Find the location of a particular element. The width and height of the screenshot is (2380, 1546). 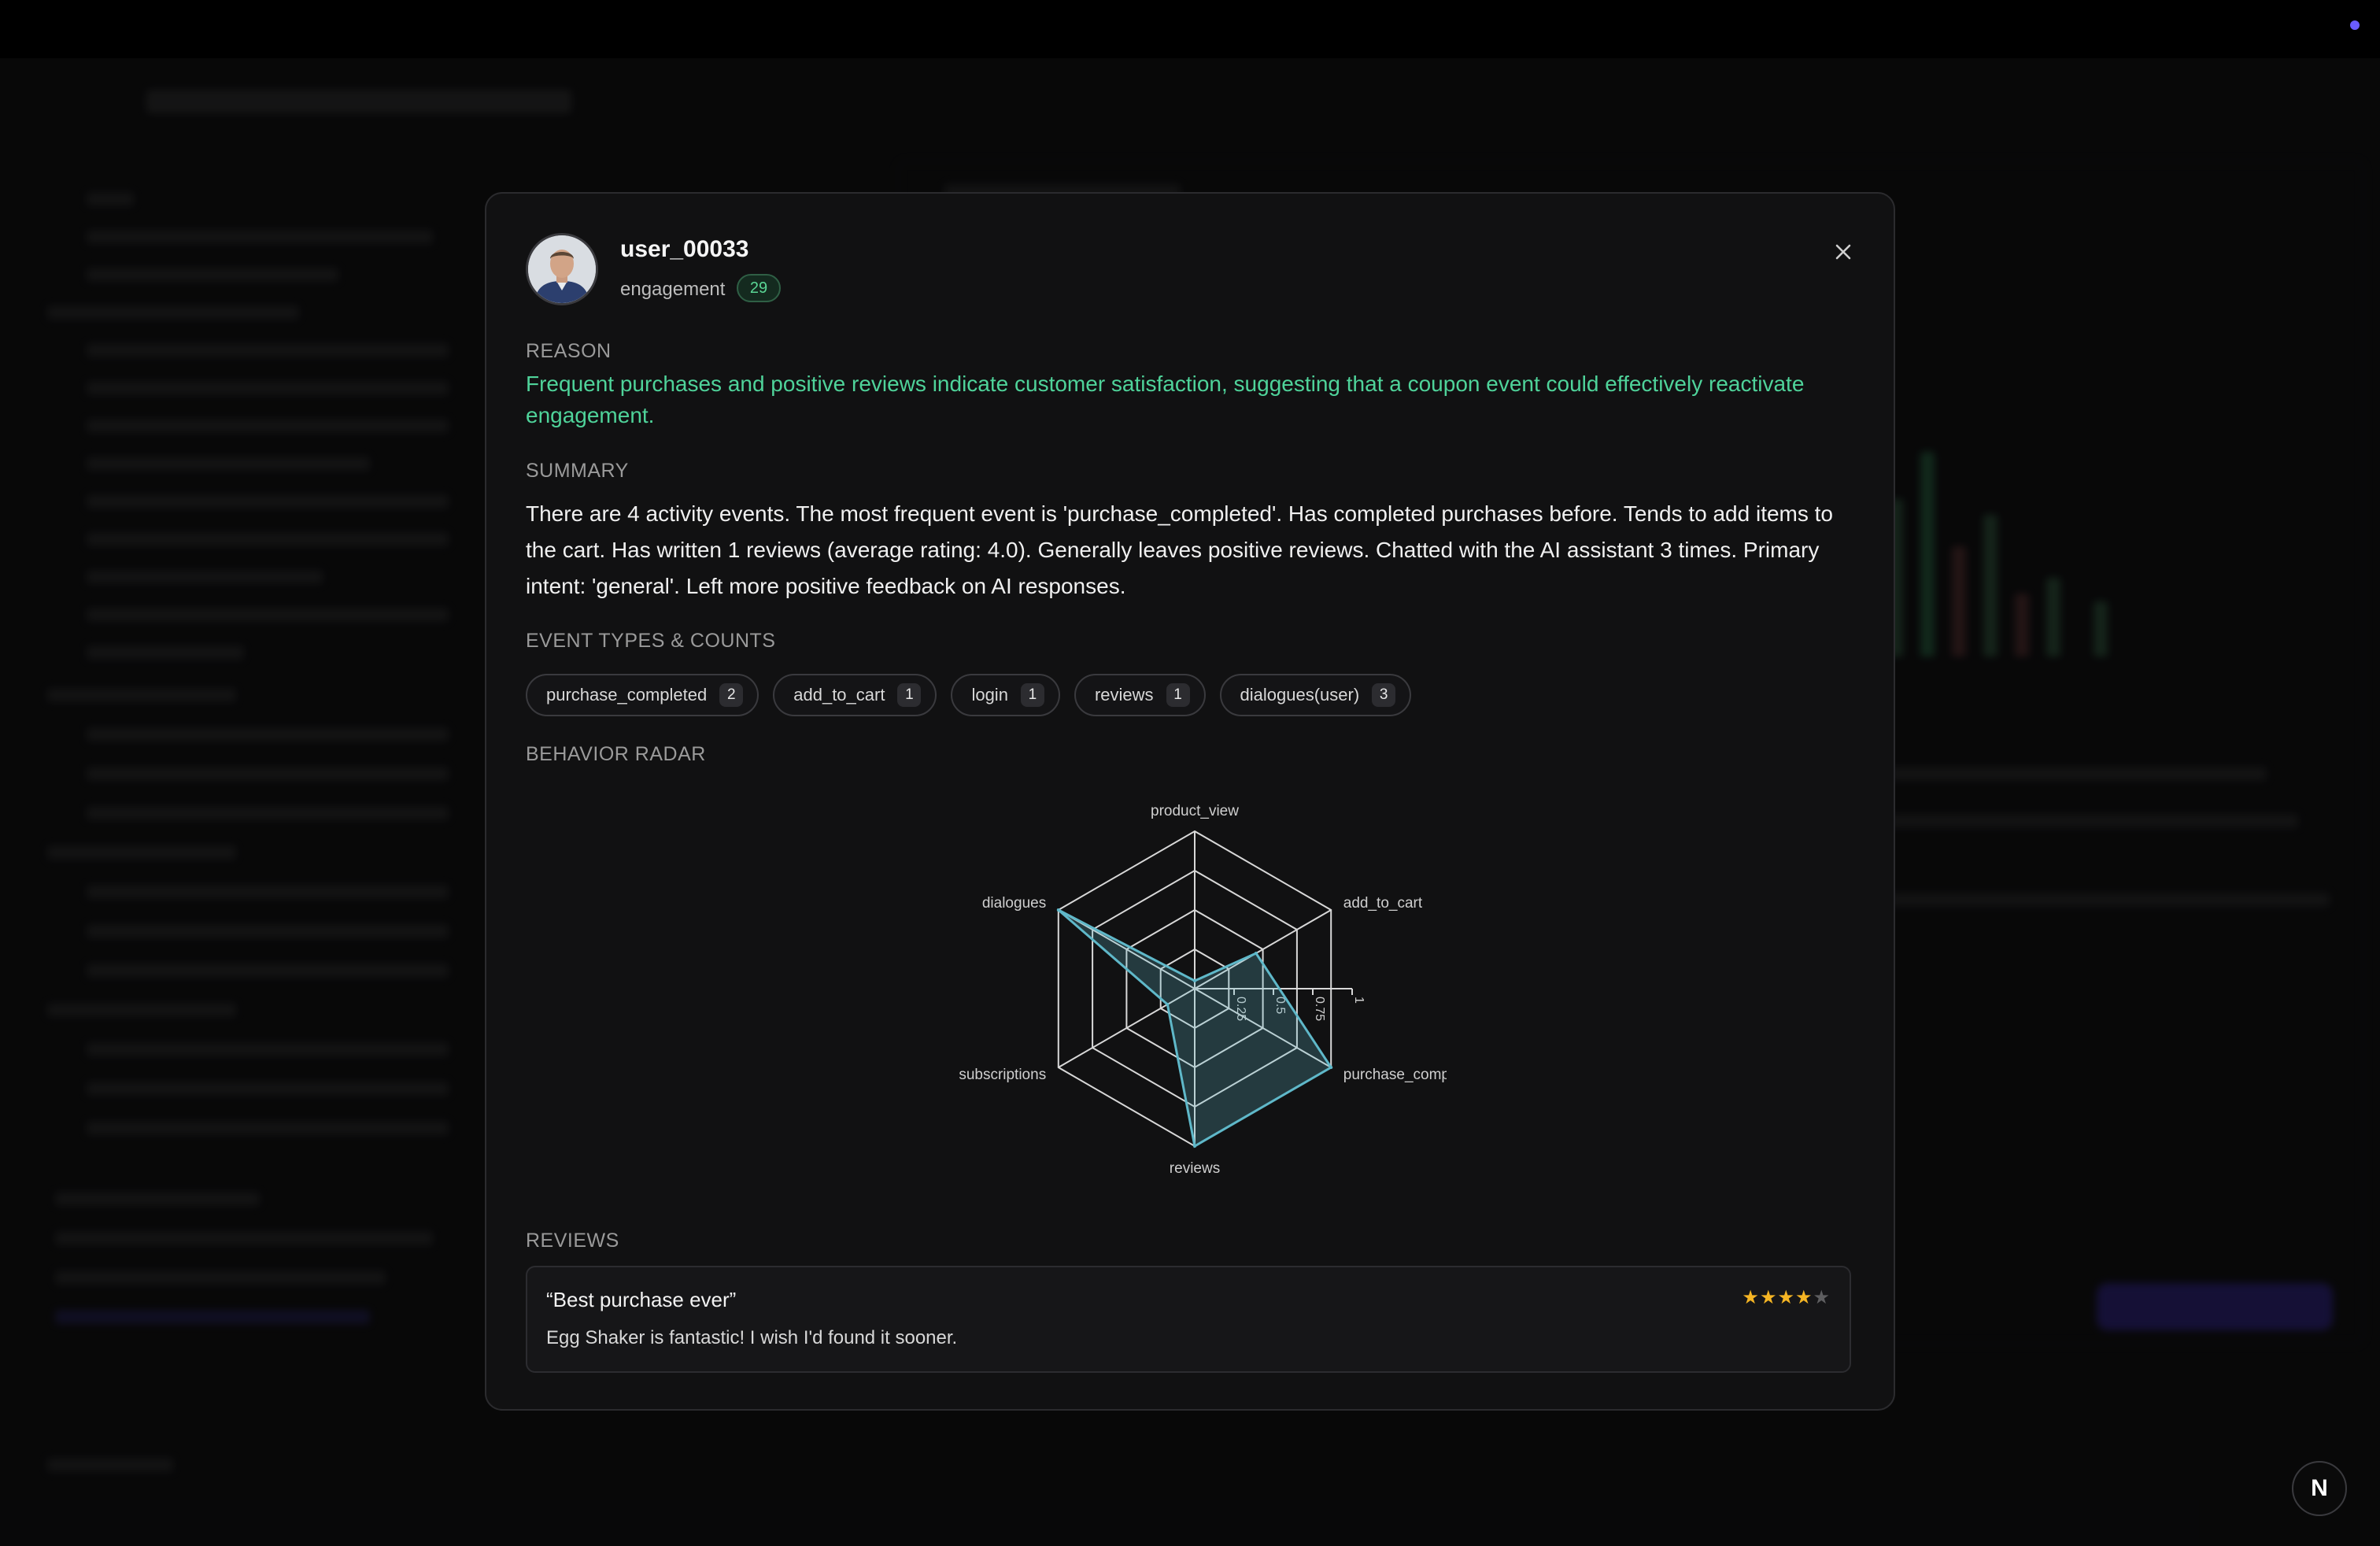

reason-heading: REASON is located at coordinates (569, 351).